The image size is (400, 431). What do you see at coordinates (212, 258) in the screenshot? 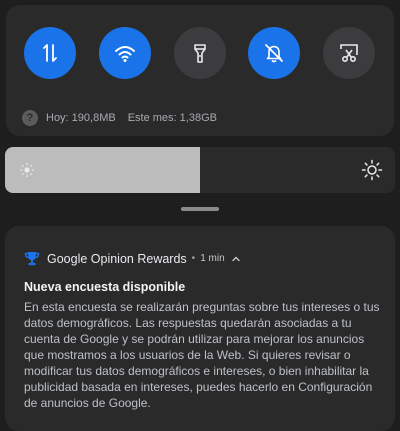
I see `notification-time: 1 min` at bounding box center [212, 258].